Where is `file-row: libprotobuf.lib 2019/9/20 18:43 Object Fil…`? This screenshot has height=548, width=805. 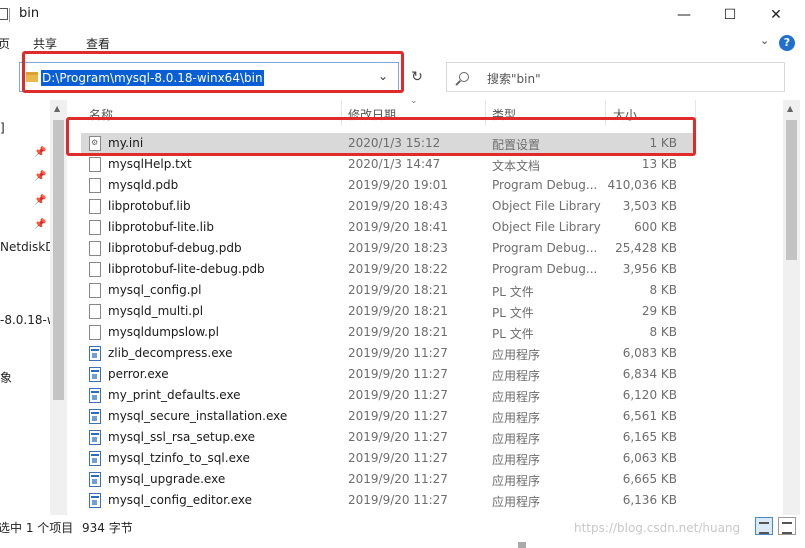 file-row: libprotobuf.lib 2019/9/20 18:43 Object Fil… is located at coordinates (388, 206).